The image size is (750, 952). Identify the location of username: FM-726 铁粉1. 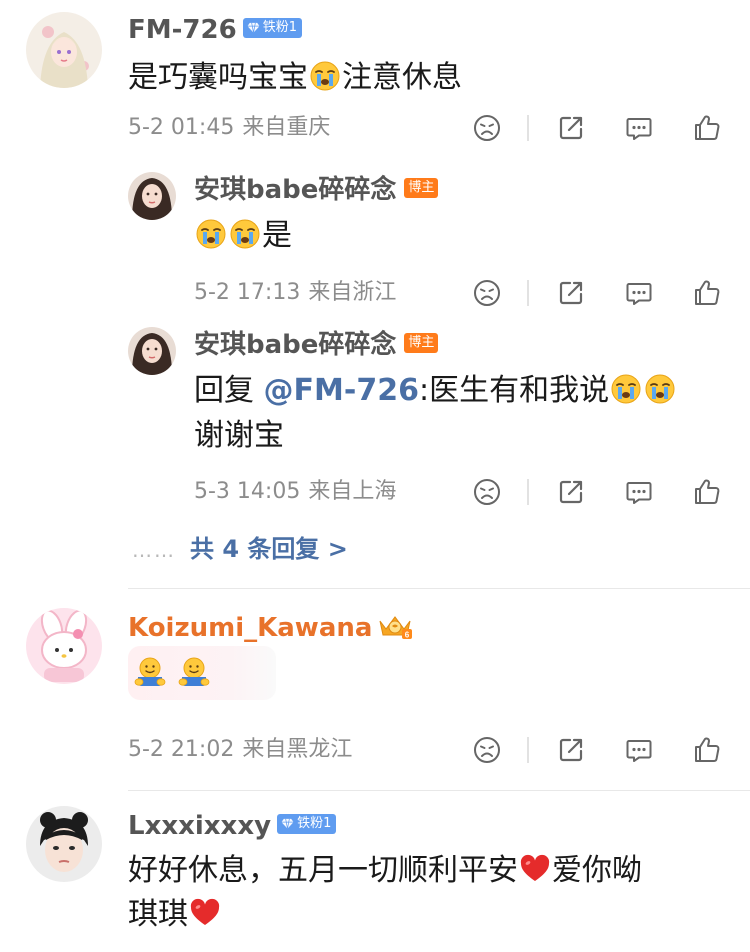
(215, 30).